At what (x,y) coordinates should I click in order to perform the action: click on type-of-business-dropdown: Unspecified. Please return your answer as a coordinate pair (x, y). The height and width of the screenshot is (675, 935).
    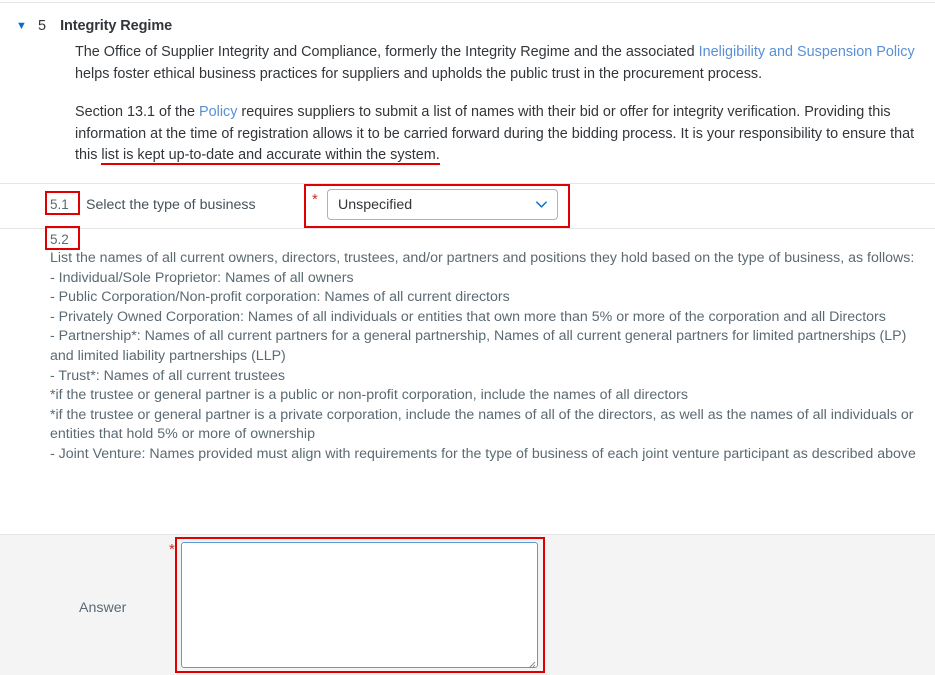
    Looking at the image, I should click on (442, 204).